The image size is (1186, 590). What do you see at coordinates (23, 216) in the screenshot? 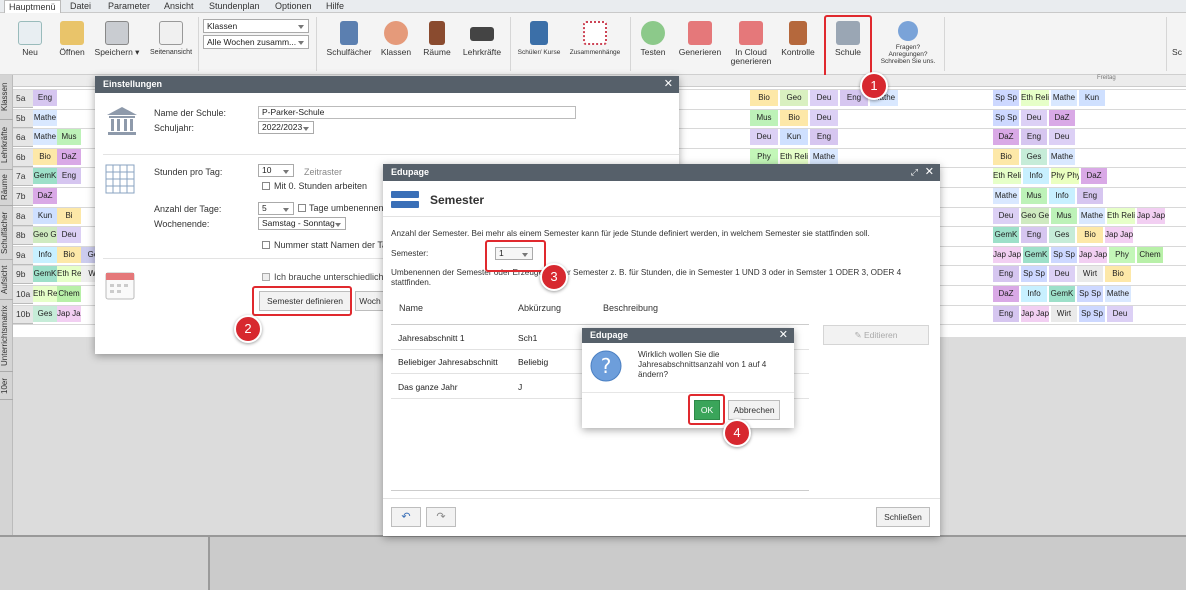
I see `class-label: 8a` at bounding box center [23, 216].